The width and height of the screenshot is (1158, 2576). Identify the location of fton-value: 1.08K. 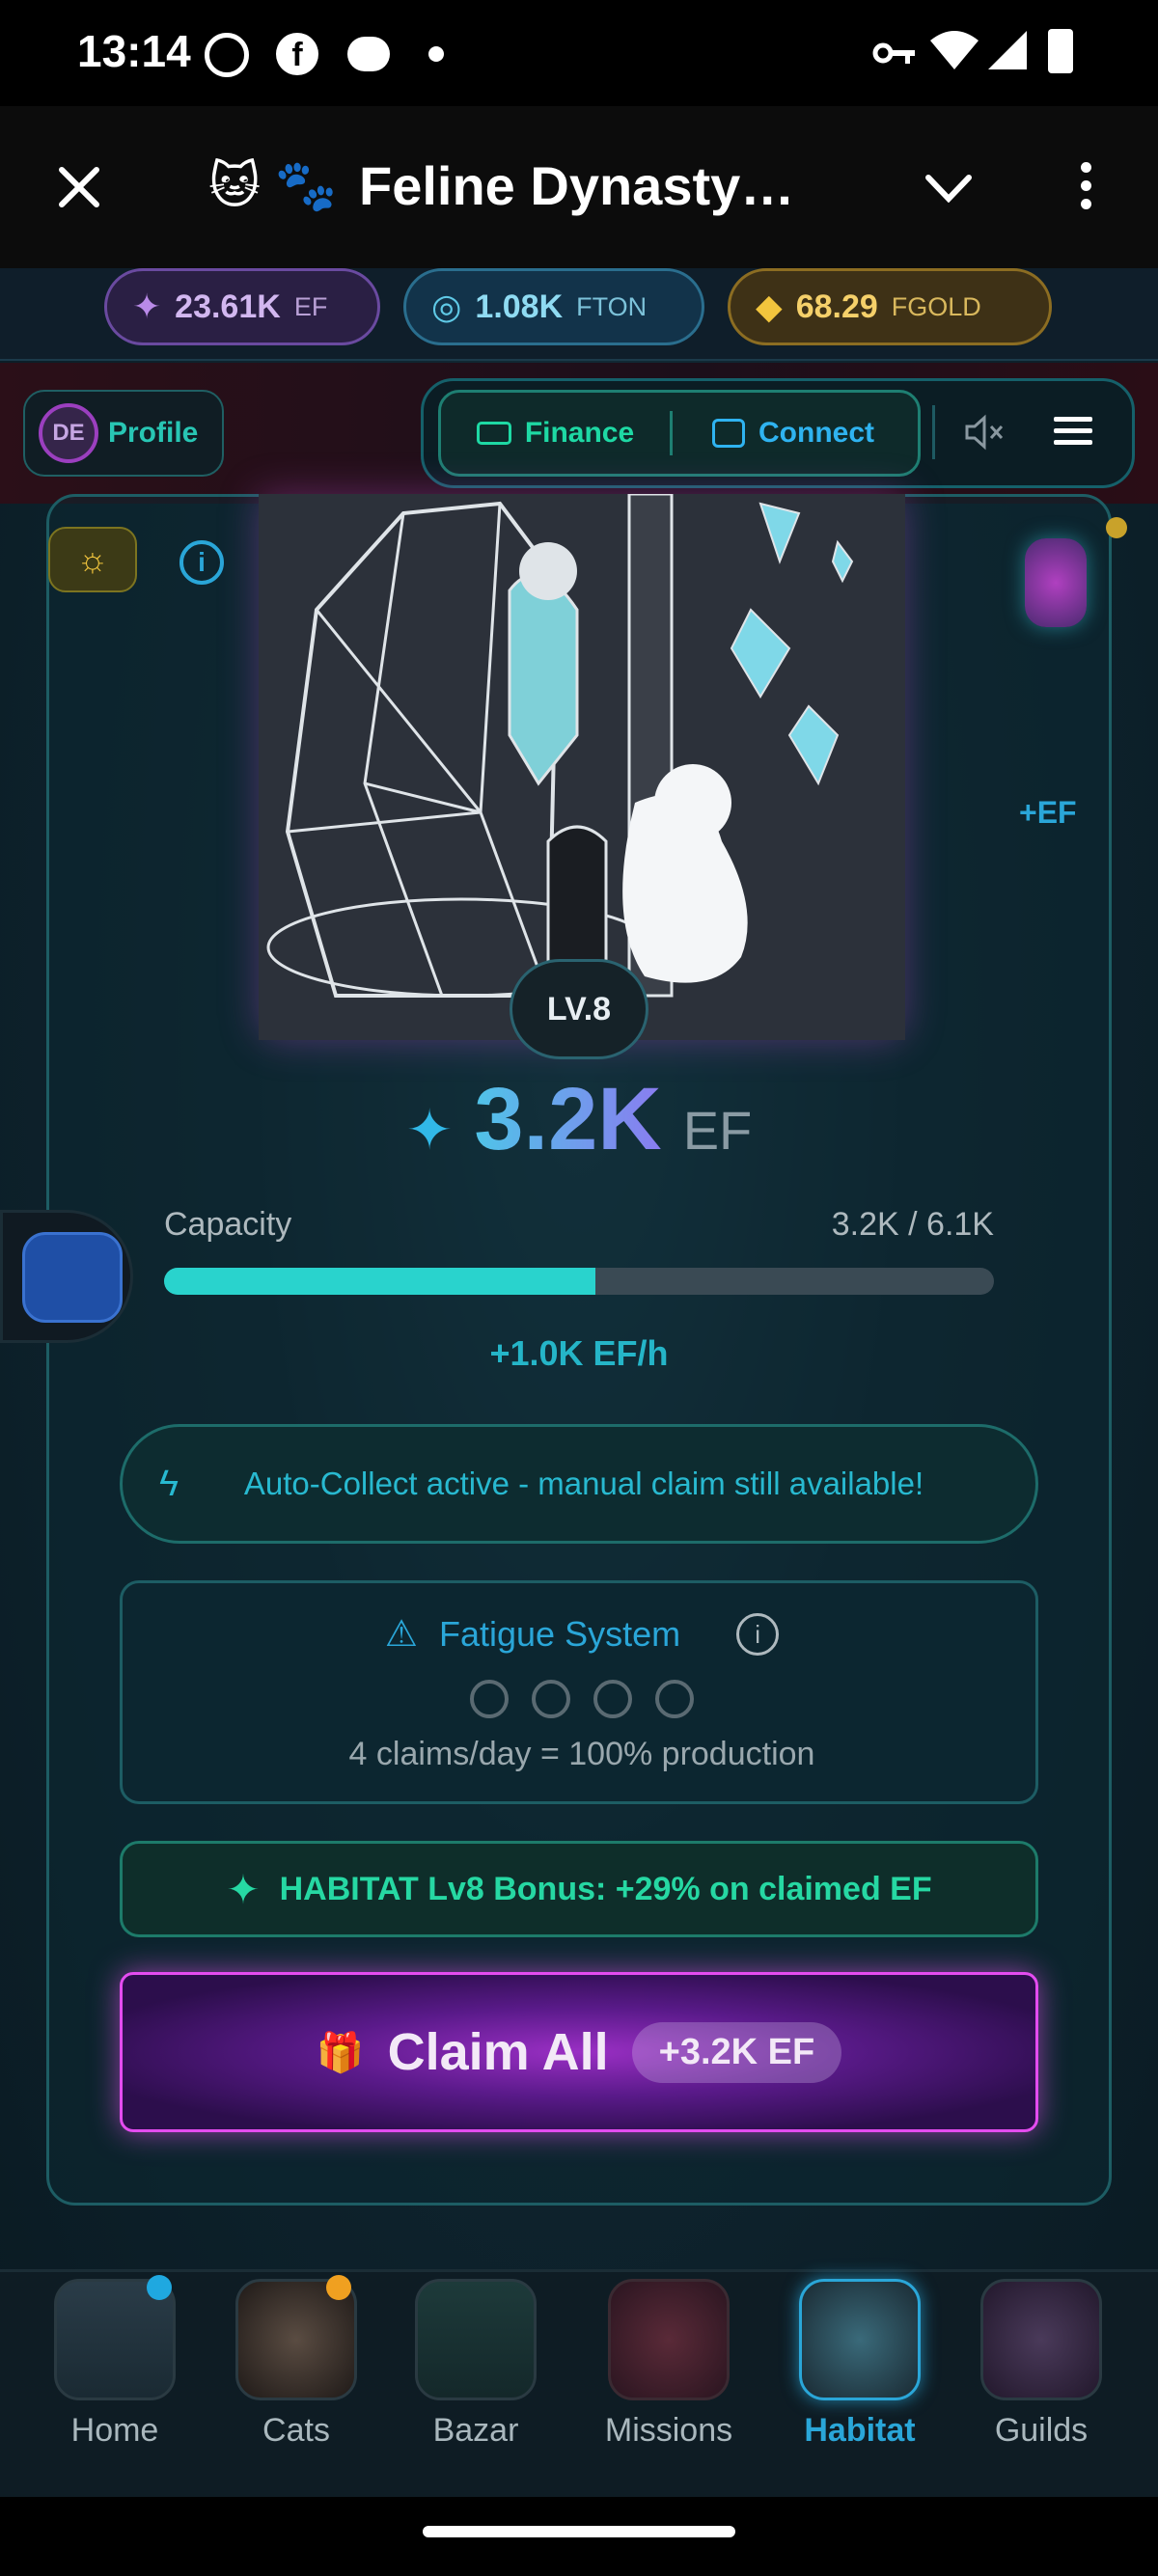
(519, 306).